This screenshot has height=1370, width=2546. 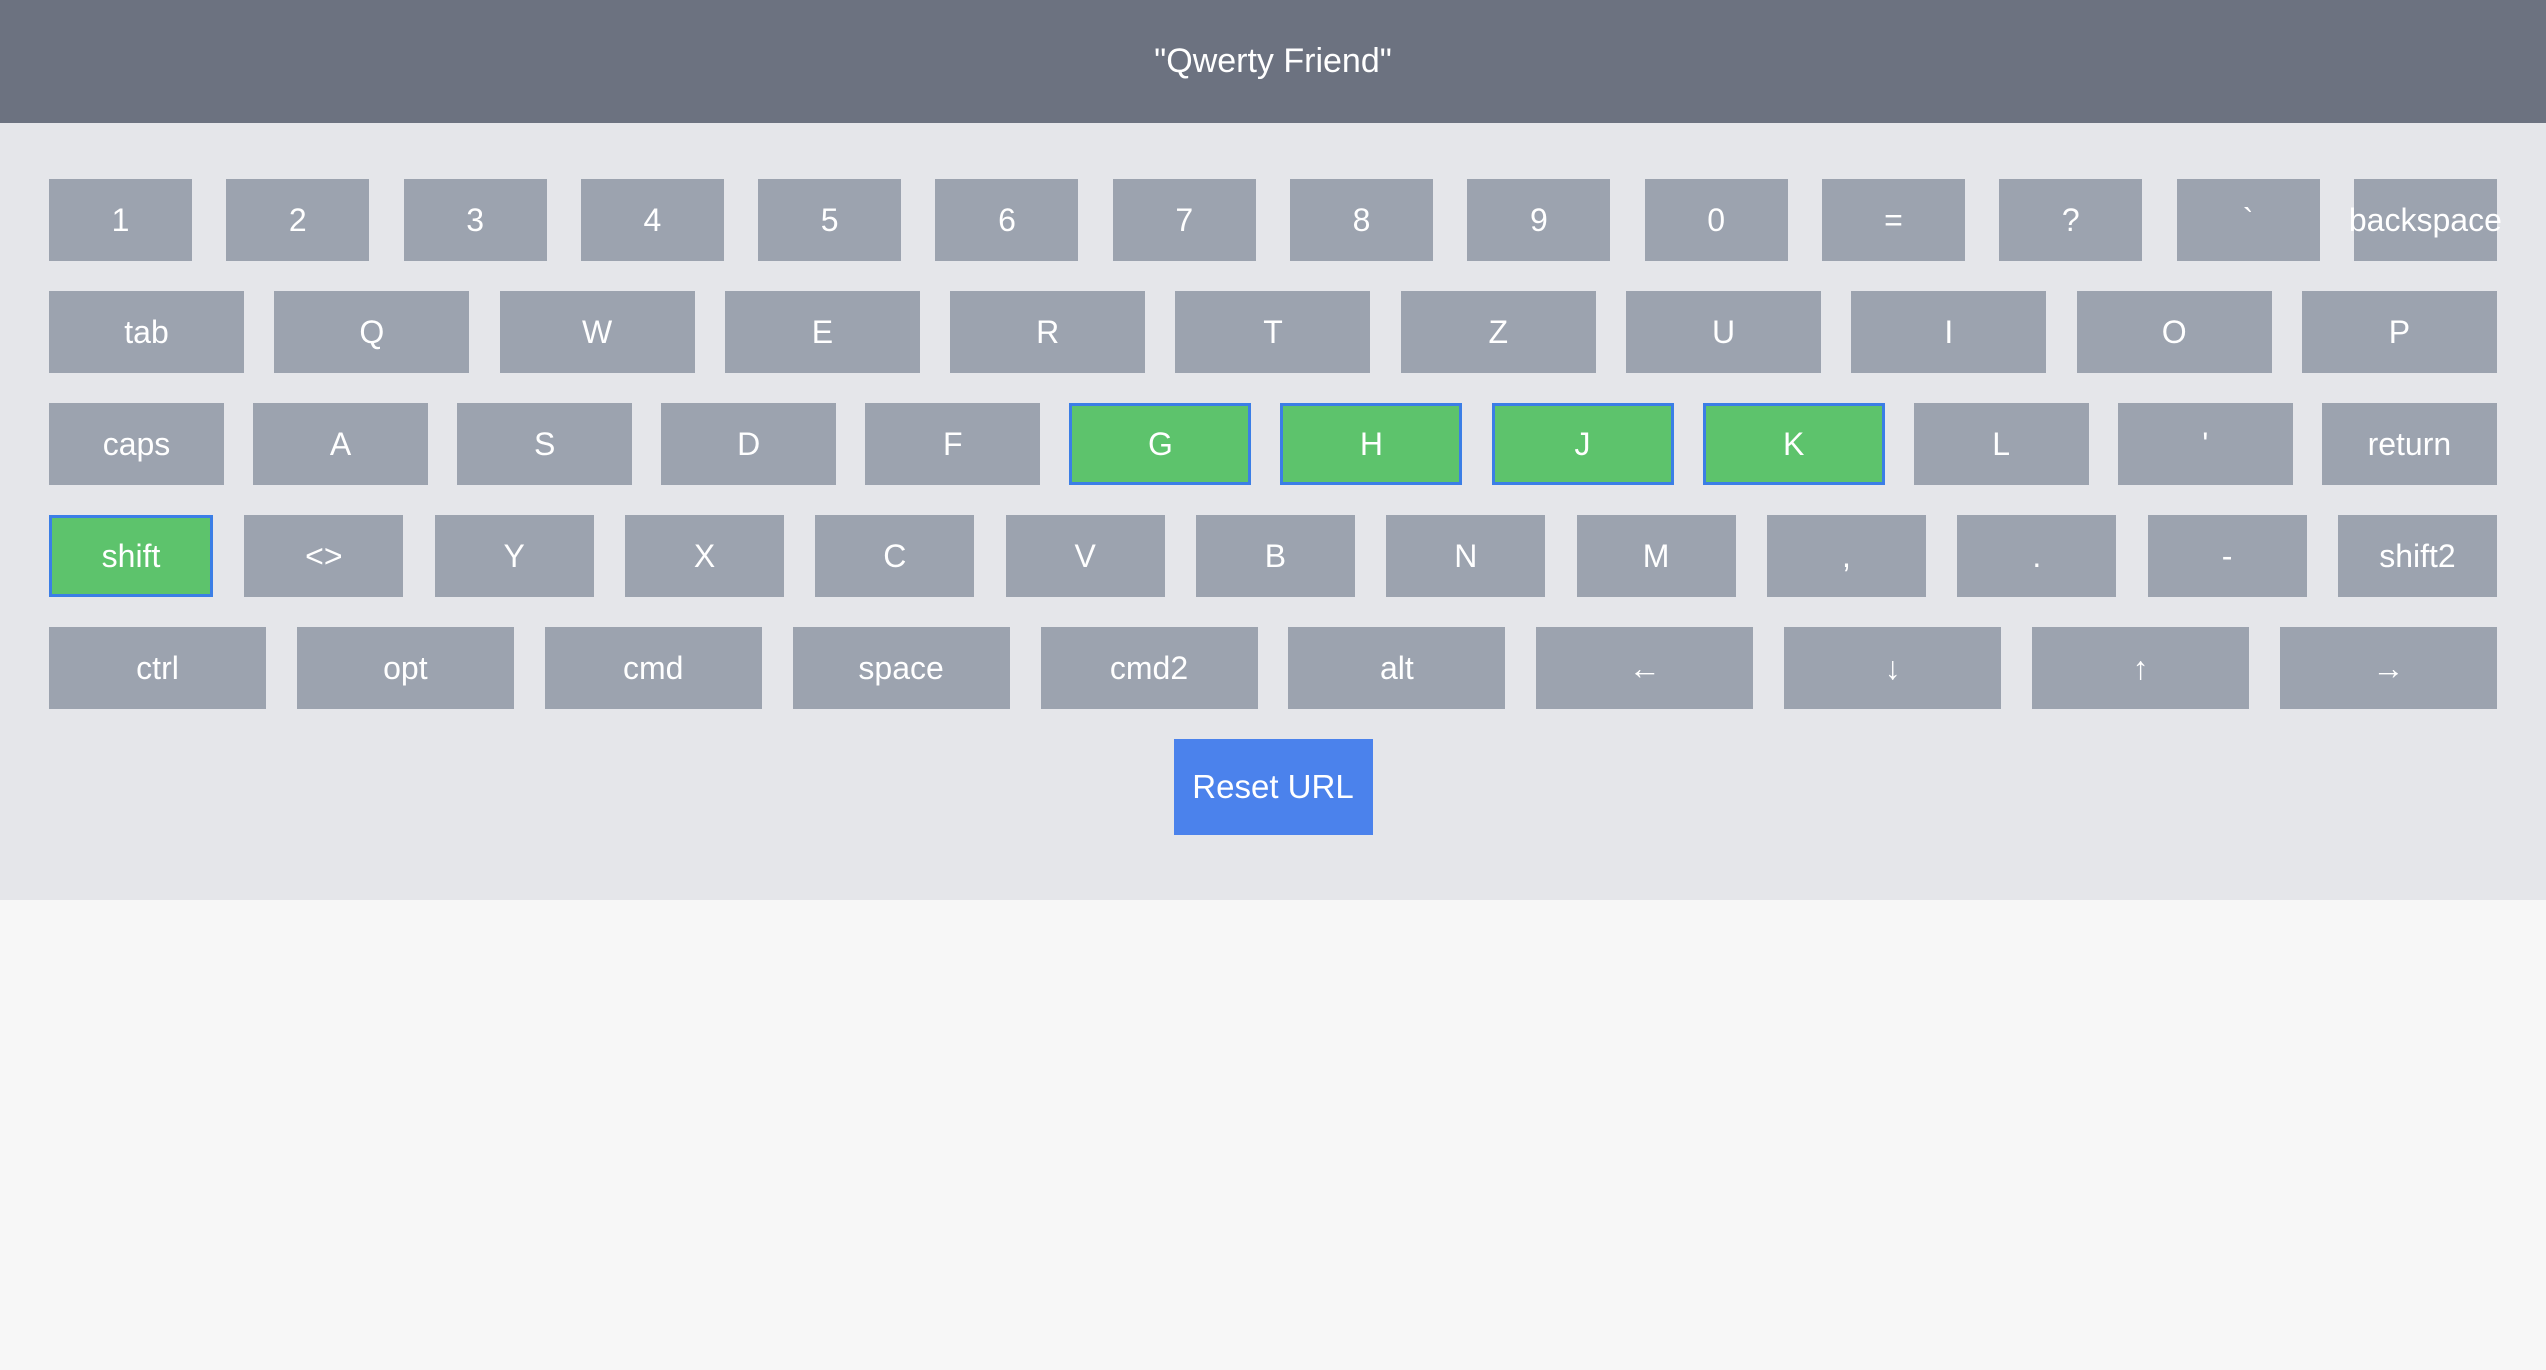 I want to click on key-2: 2, so click(x=298, y=220).